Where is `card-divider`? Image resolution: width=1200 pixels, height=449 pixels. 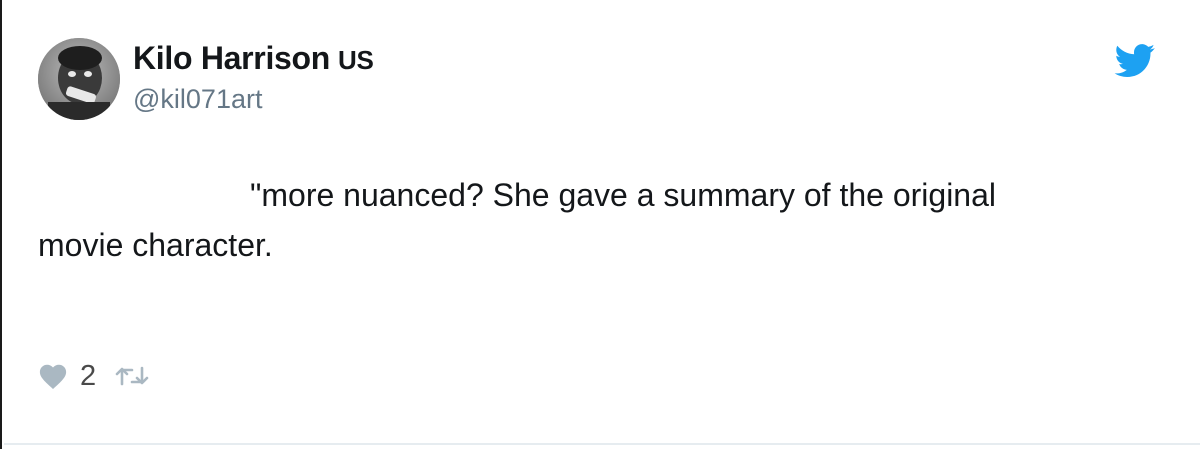 card-divider is located at coordinates (602, 444).